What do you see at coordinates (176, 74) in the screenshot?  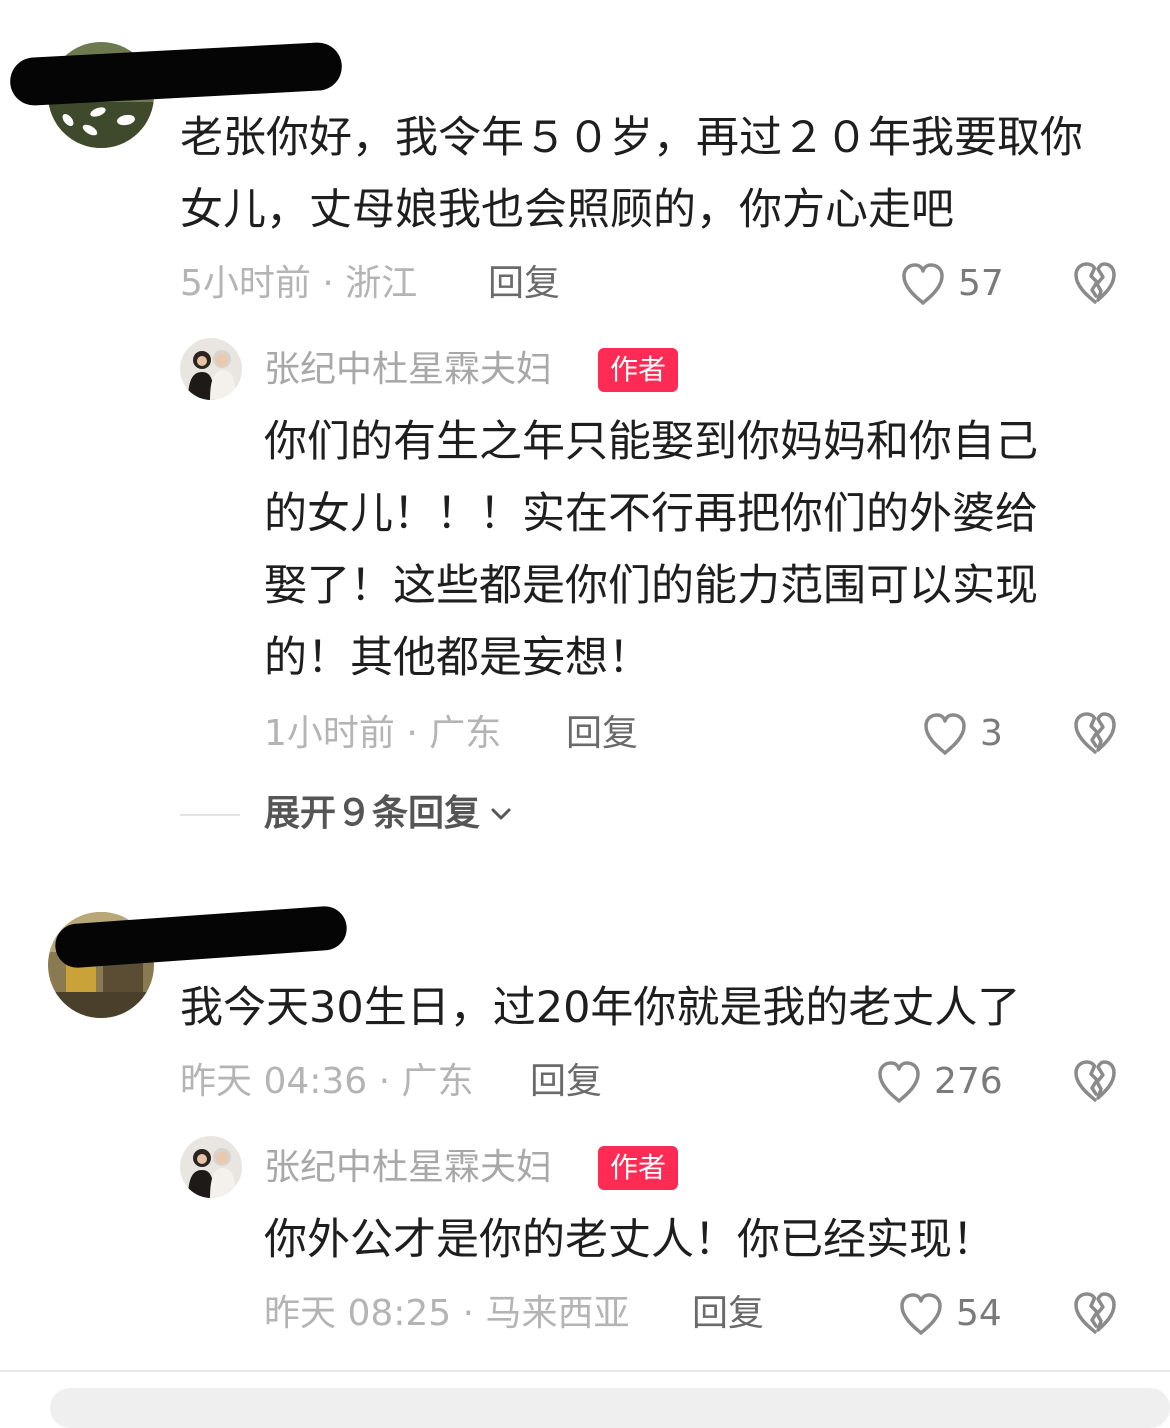 I see `redaction-mark` at bounding box center [176, 74].